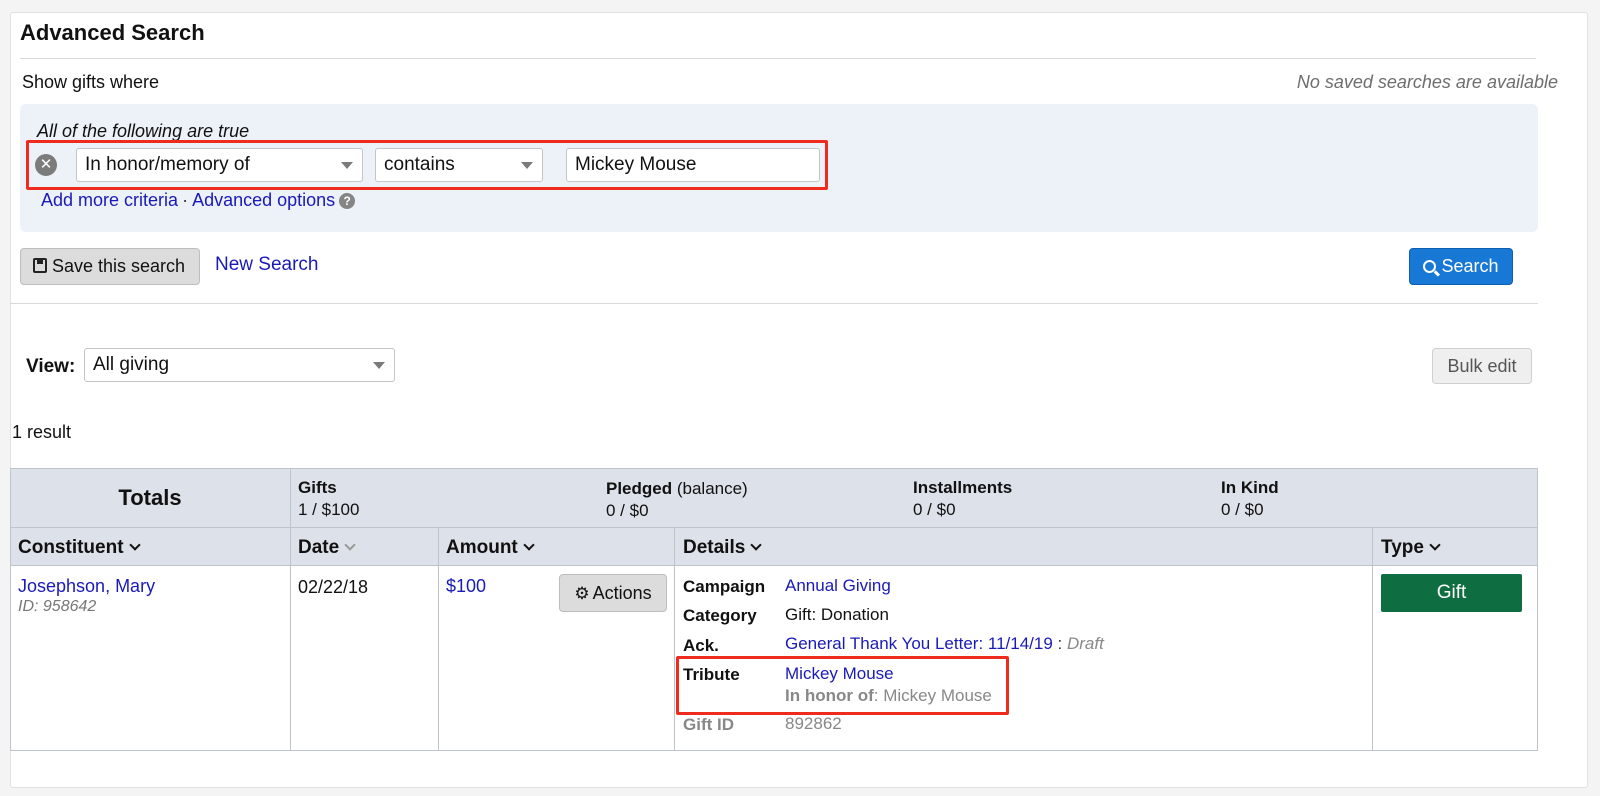 The height and width of the screenshot is (796, 1600). What do you see at coordinates (1470, 266) in the screenshot?
I see `search-button-label: Search` at bounding box center [1470, 266].